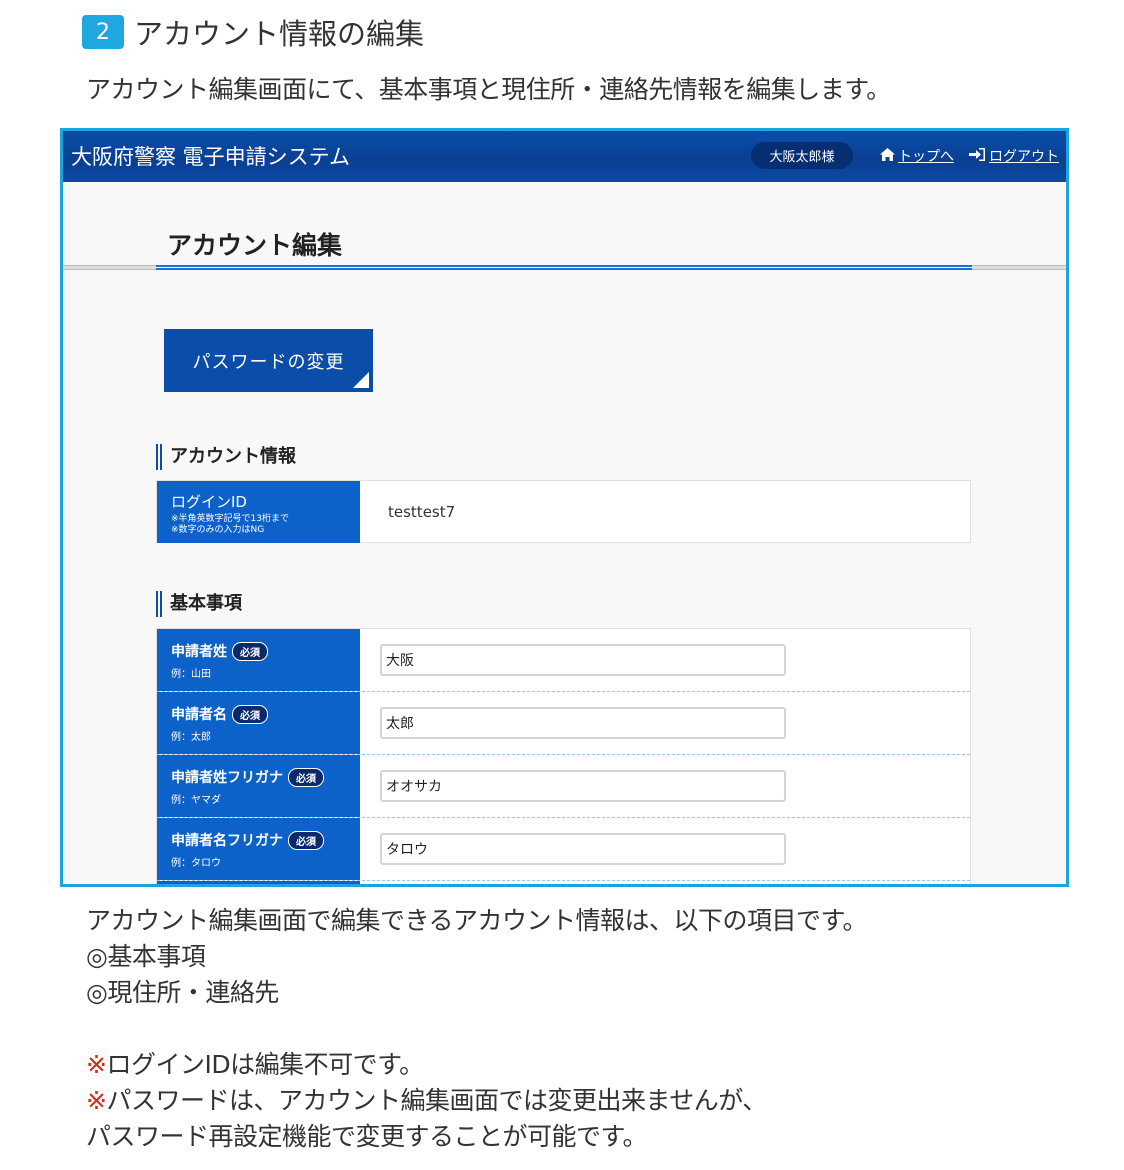  I want to click on step-title: アカウント情報の編集, so click(279, 34).